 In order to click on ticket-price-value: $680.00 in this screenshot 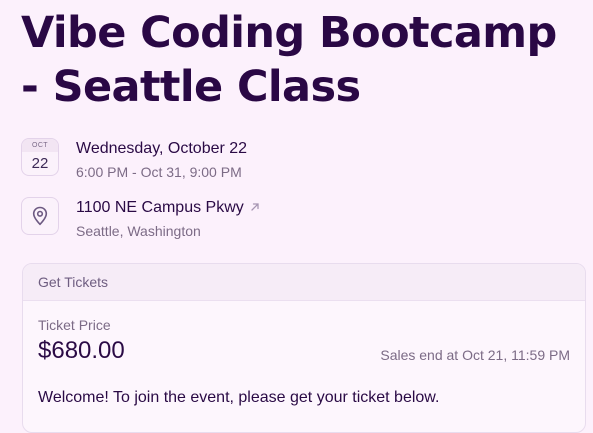, I will do `click(81, 350)`.